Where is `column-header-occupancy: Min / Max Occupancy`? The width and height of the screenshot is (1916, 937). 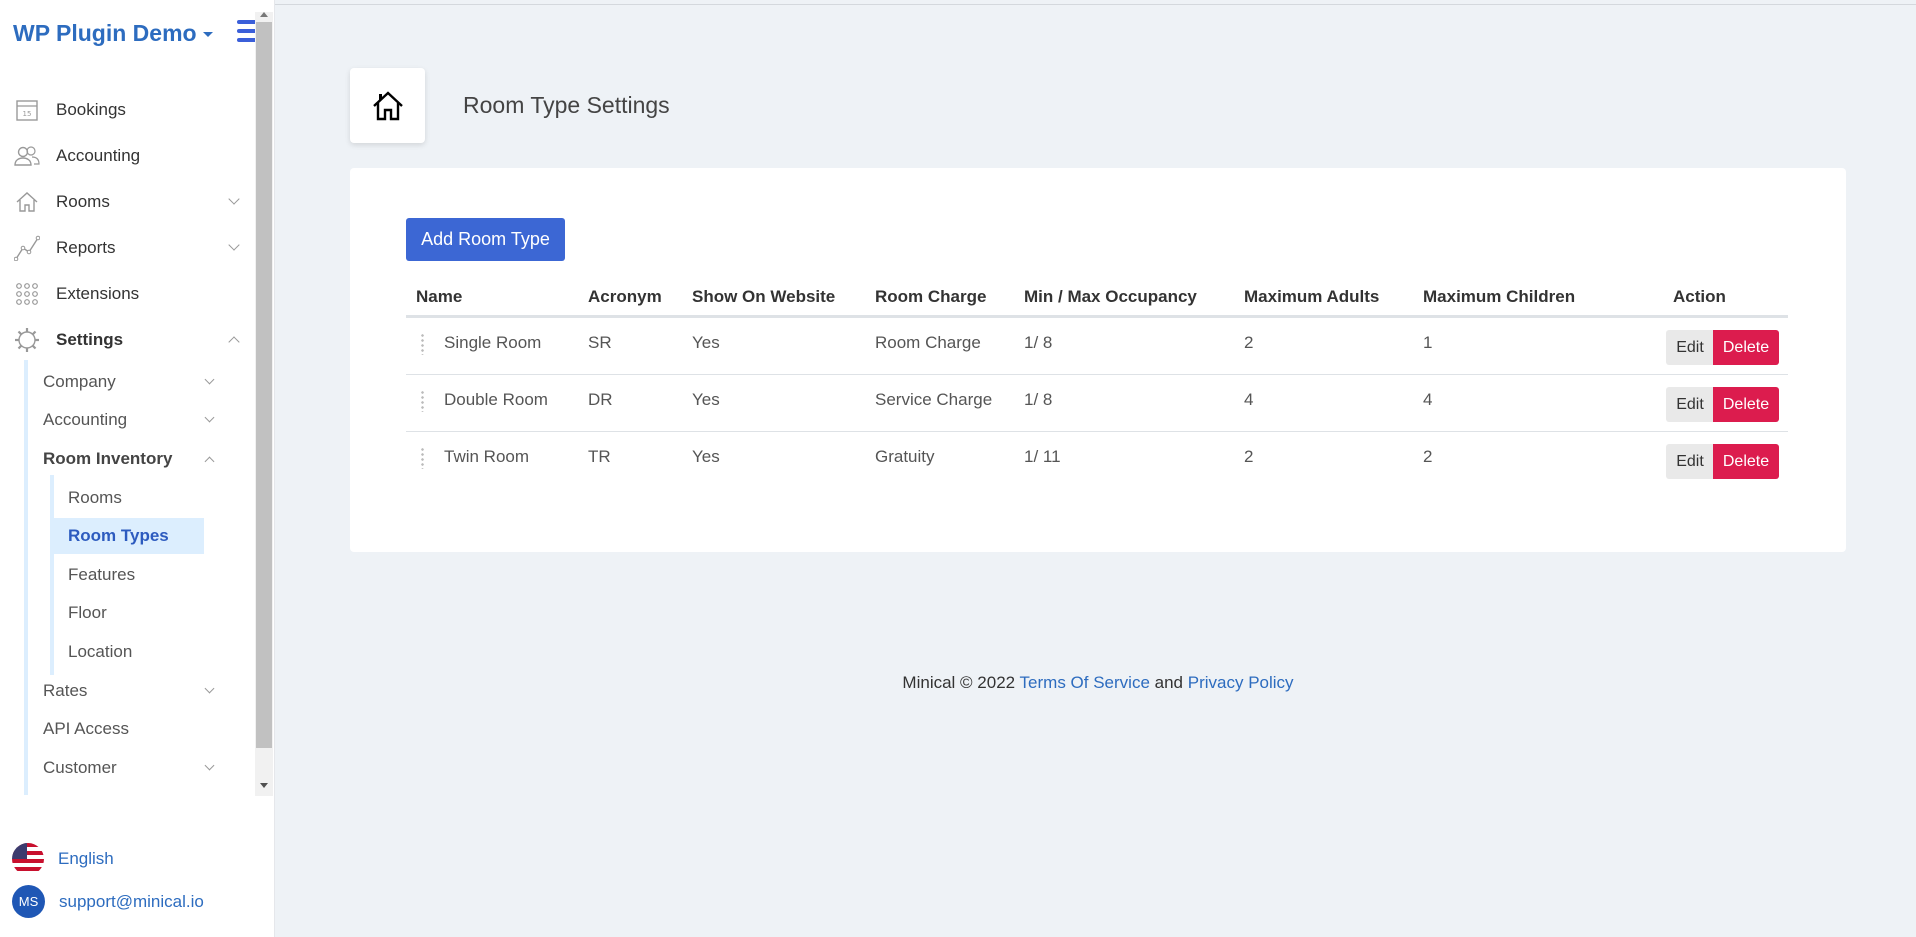
column-header-occupancy: Min / Max Occupancy is located at coordinates (1110, 296).